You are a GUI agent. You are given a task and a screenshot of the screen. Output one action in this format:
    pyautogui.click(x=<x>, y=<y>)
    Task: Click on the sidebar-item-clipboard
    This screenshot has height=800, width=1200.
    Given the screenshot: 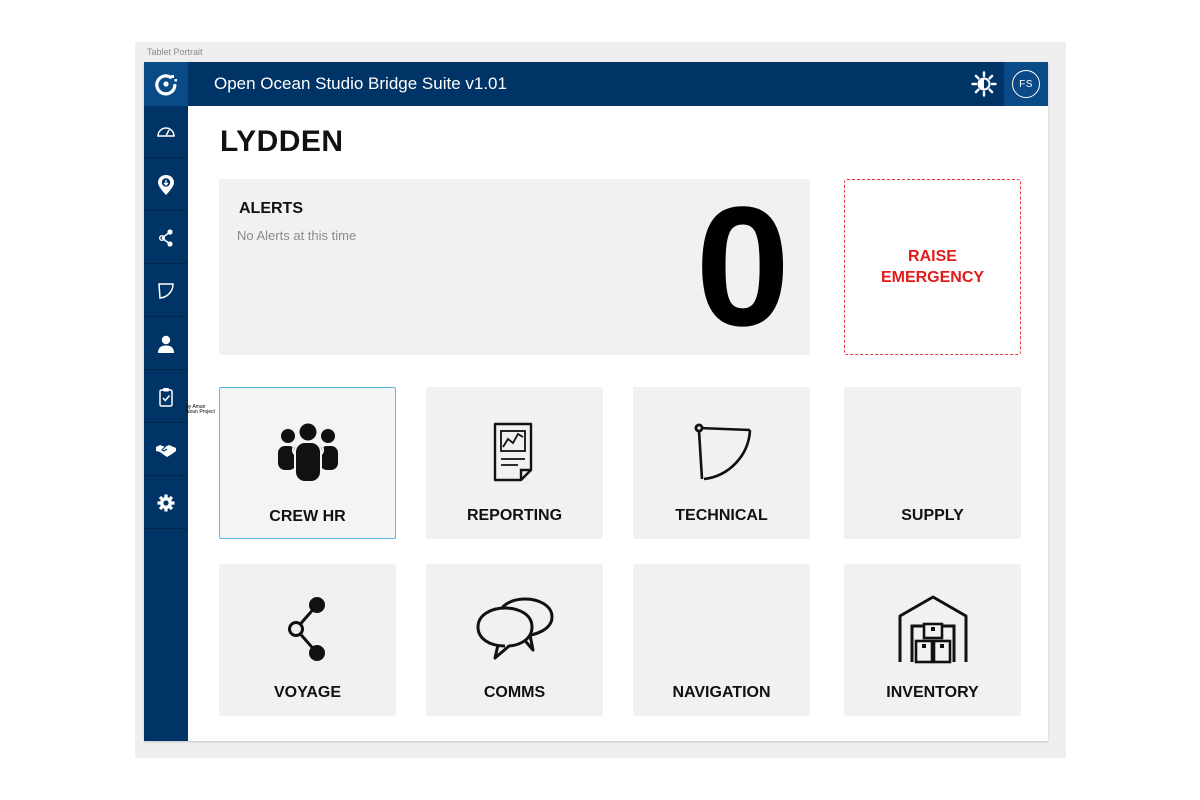 What is the action you would take?
    pyautogui.click(x=166, y=397)
    